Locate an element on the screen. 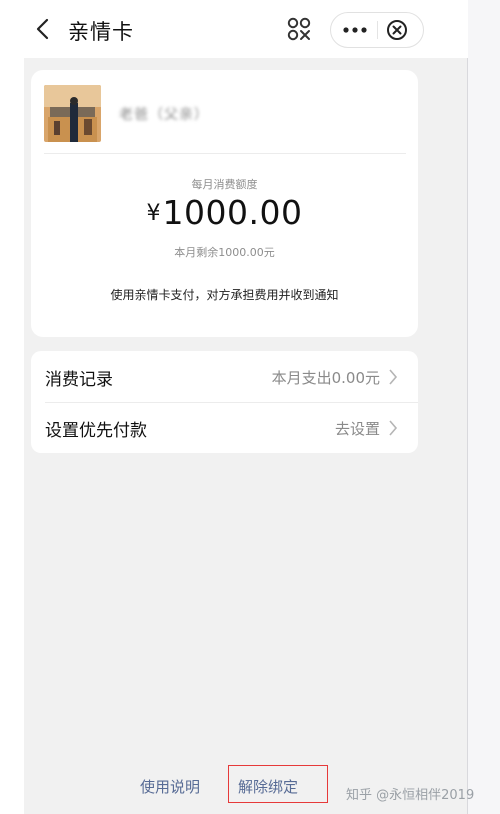 This screenshot has height=814, width=500. avatar is located at coordinates (72, 113).